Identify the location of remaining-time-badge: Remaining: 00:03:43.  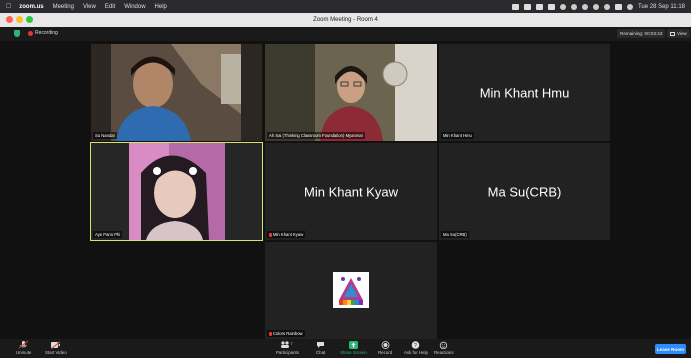
(641, 33).